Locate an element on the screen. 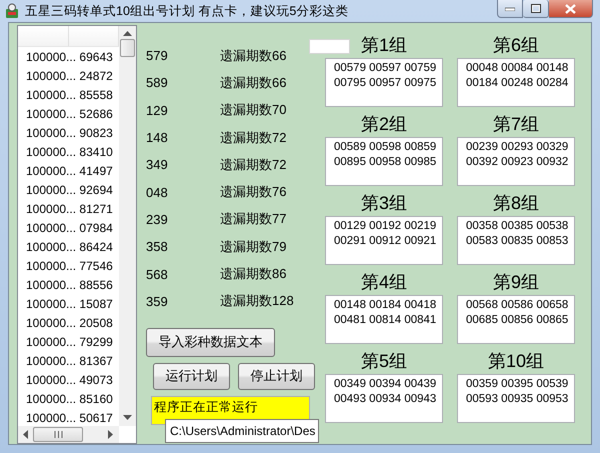 Image resolution: width=600 pixels, height=453 pixels. numbers-field: 00129 00192 00219 00291 00912 00921 is located at coordinates (384, 240).